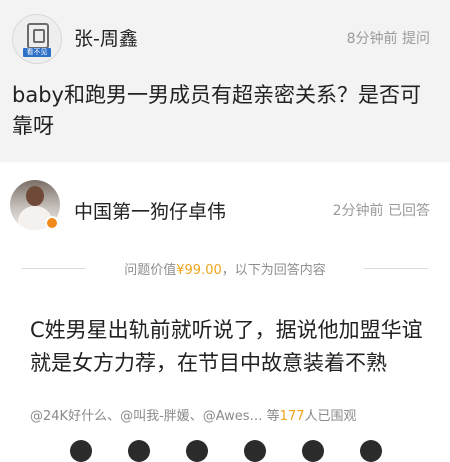 This screenshot has height=462, width=450. What do you see at coordinates (52, 223) in the screenshot?
I see `verified-icon` at bounding box center [52, 223].